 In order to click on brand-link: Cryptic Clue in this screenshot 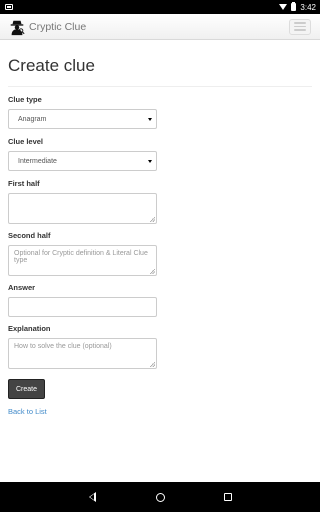, I will do `click(47, 27)`.